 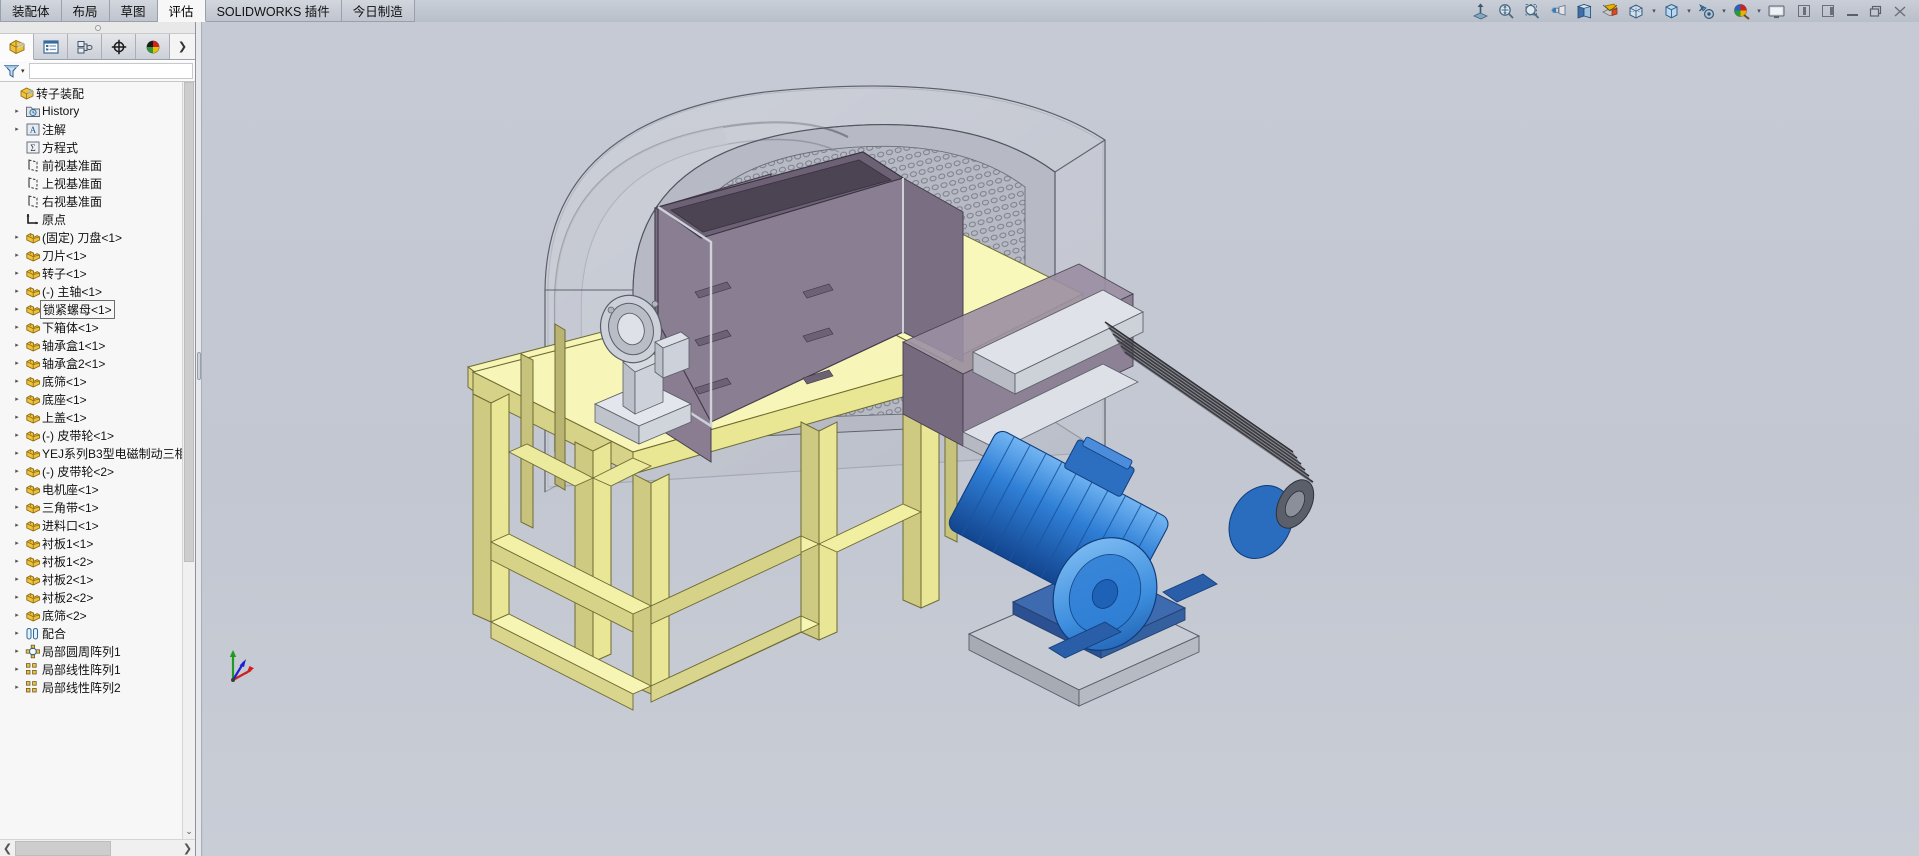 I want to click on tree-item: ▸ 底筛<1>, so click(x=97, y=381).